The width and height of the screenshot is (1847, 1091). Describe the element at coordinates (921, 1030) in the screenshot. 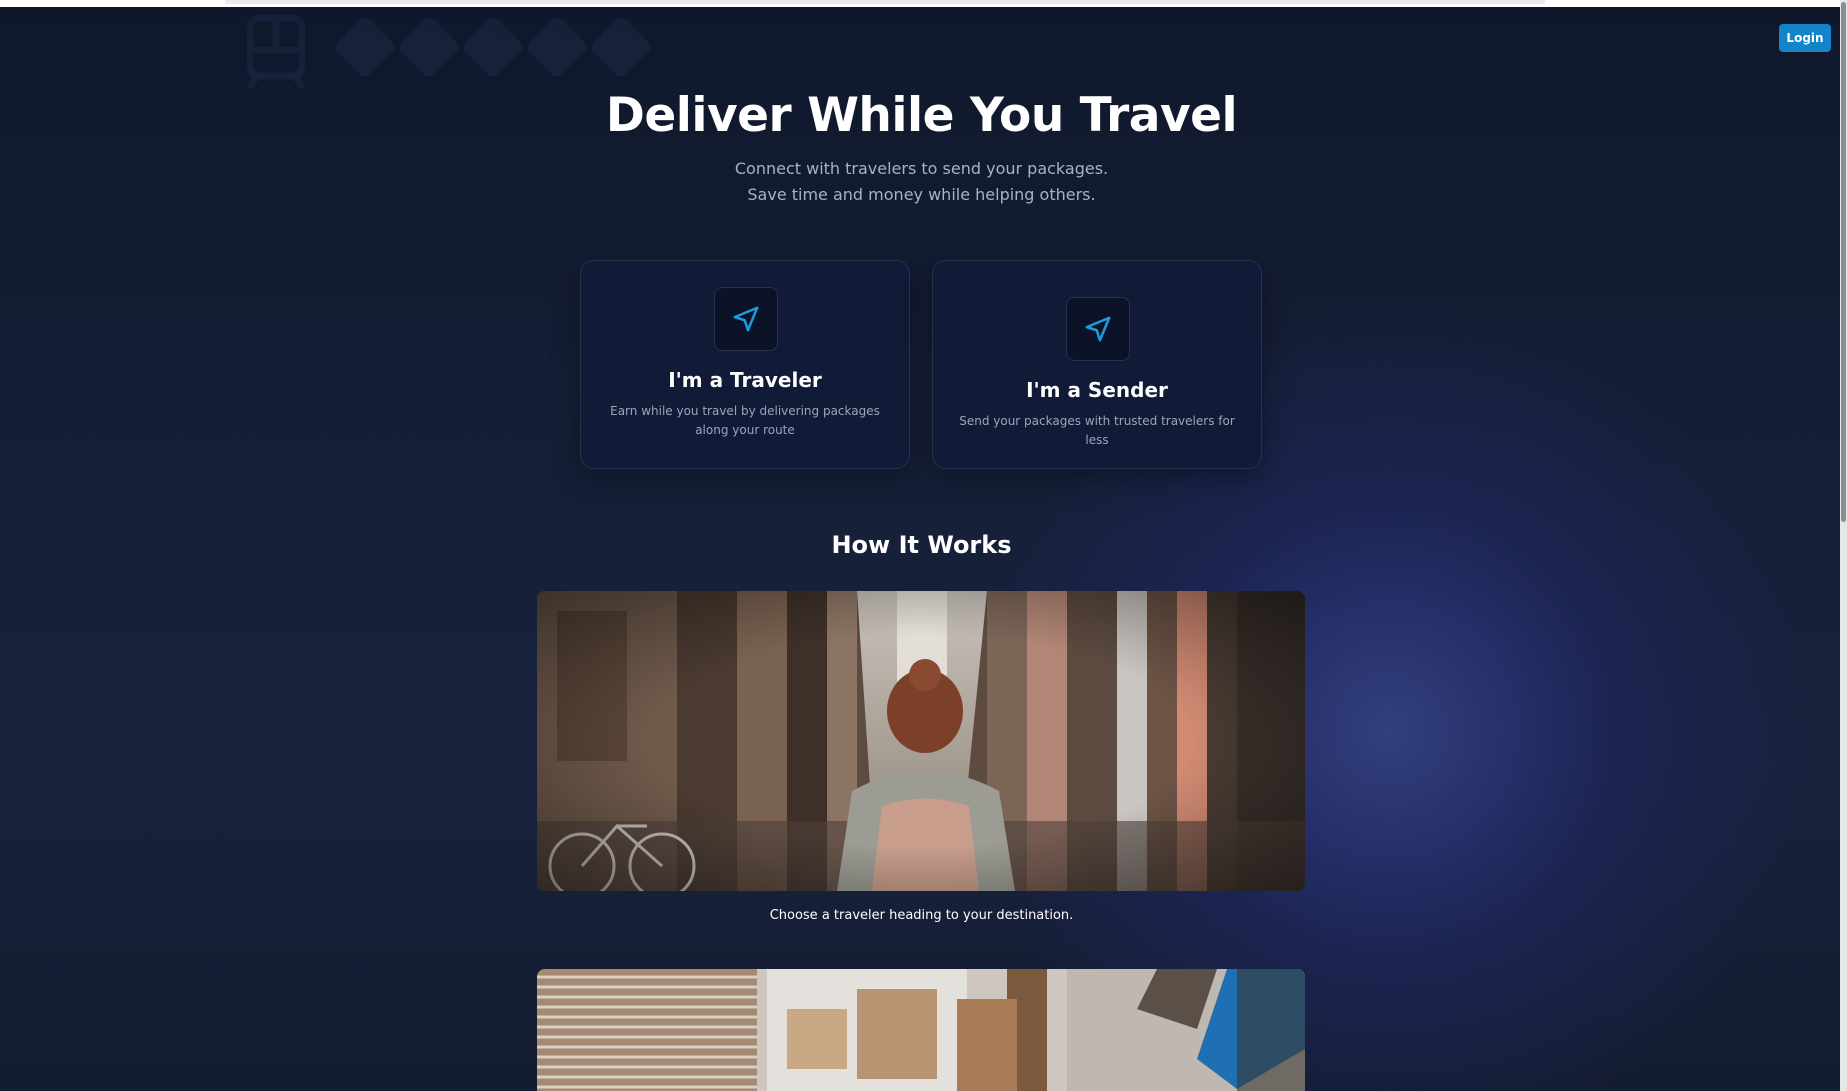

I see `packing-boxes-photo` at that location.